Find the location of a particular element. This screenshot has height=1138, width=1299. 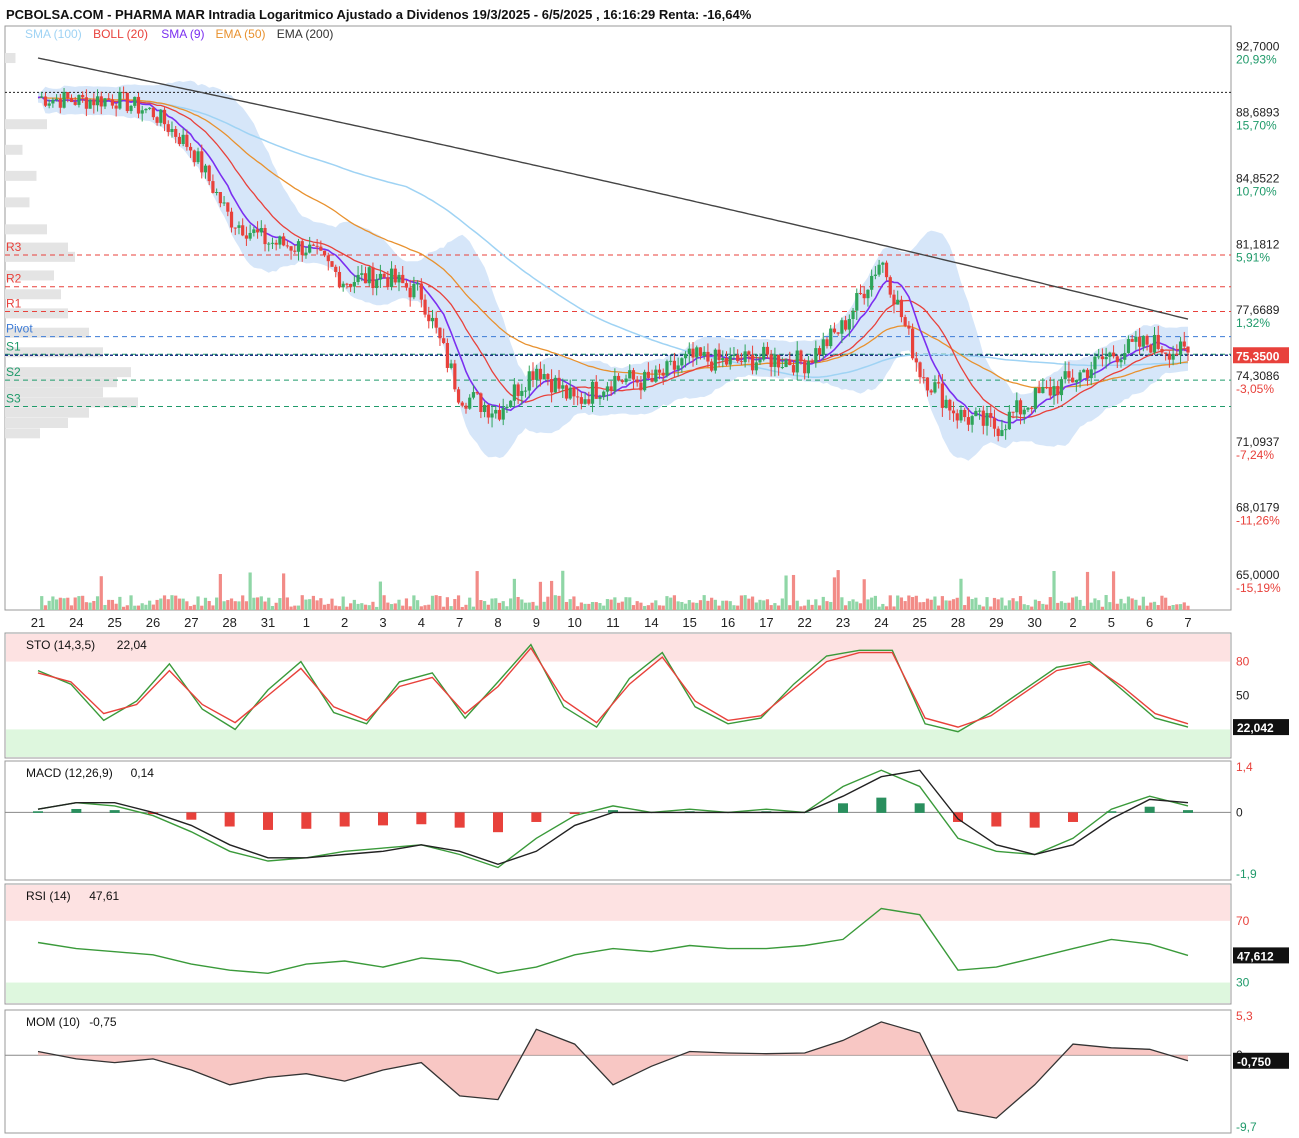

last-price-value: 75,3500 is located at coordinates (1258, 356).